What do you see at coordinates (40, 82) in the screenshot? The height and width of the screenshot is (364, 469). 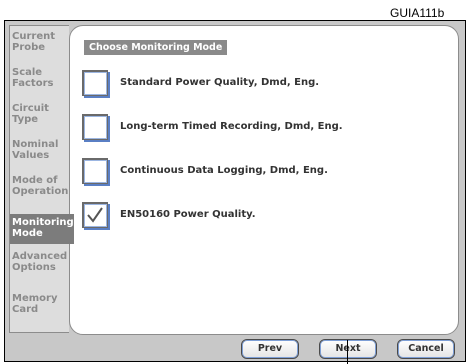 I see `sidebar-item-scale-factors: Scale Factors` at bounding box center [40, 82].